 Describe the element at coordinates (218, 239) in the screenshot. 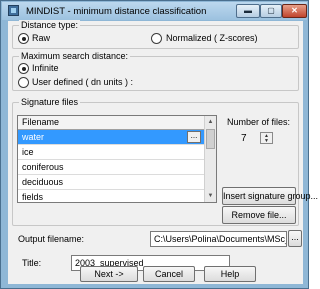

I see `output-filename-input: C:\Users\Polina\Documents\MSc_C` at that location.